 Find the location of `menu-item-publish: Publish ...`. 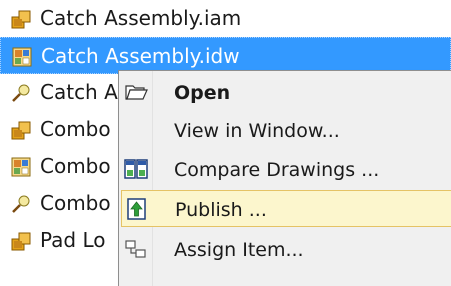

menu-item-publish: Publish ... is located at coordinates (286, 208).